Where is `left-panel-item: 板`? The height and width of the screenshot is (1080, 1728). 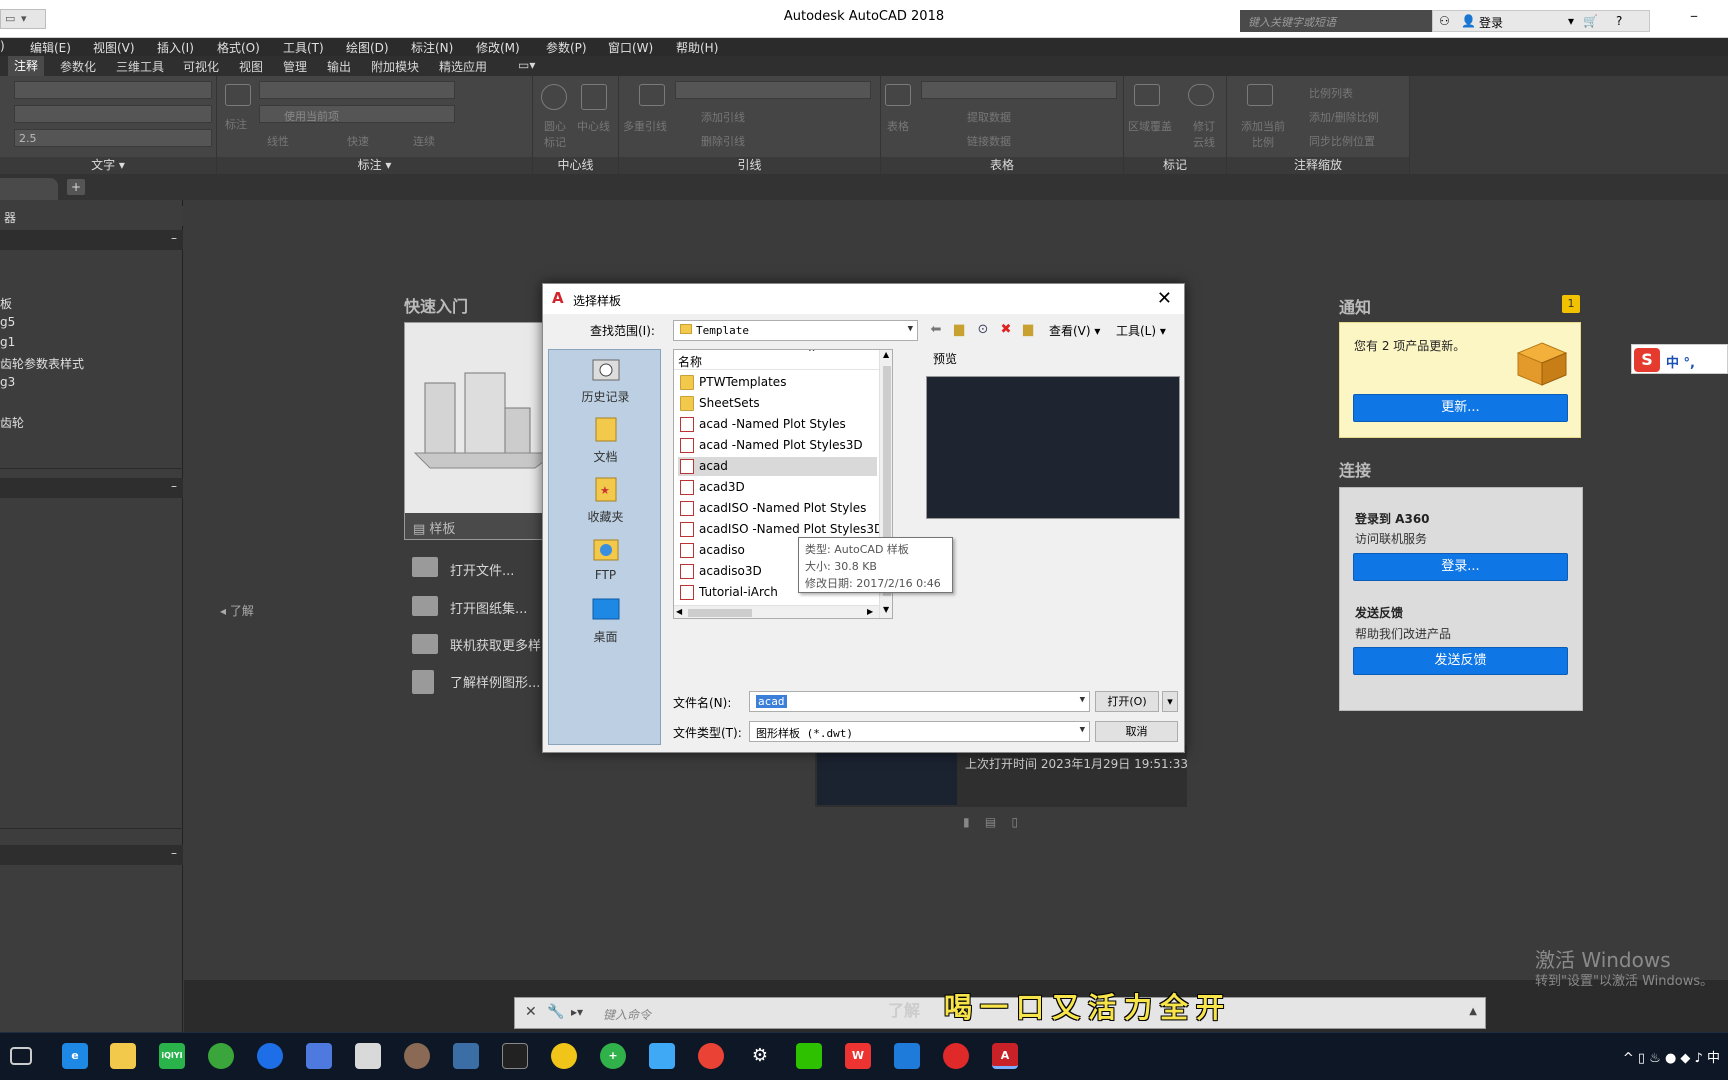 left-panel-item: 板 is located at coordinates (6, 303).